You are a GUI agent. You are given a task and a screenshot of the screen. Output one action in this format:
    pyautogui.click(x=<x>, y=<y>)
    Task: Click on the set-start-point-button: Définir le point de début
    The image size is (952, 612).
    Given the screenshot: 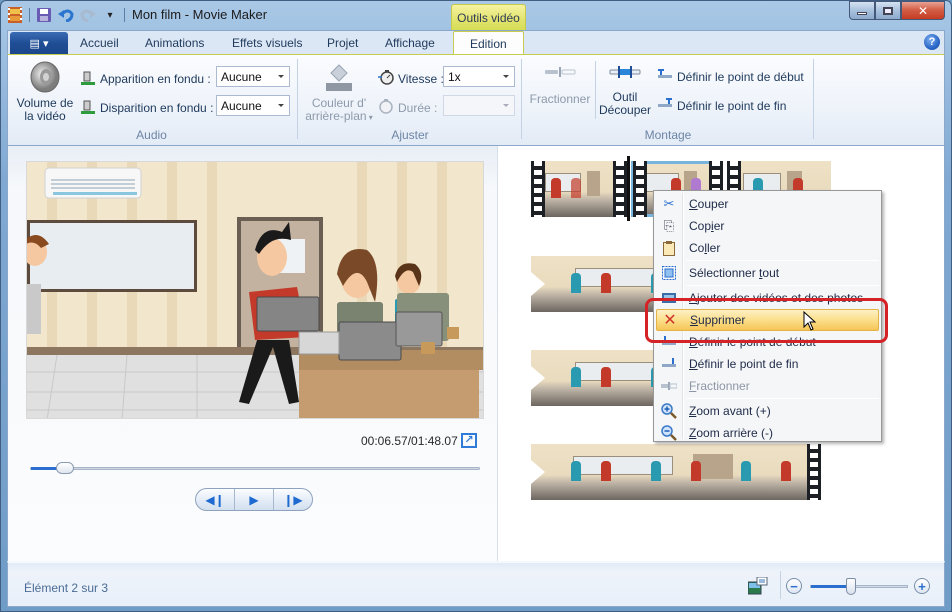 What is the action you would take?
    pyautogui.click(x=730, y=76)
    